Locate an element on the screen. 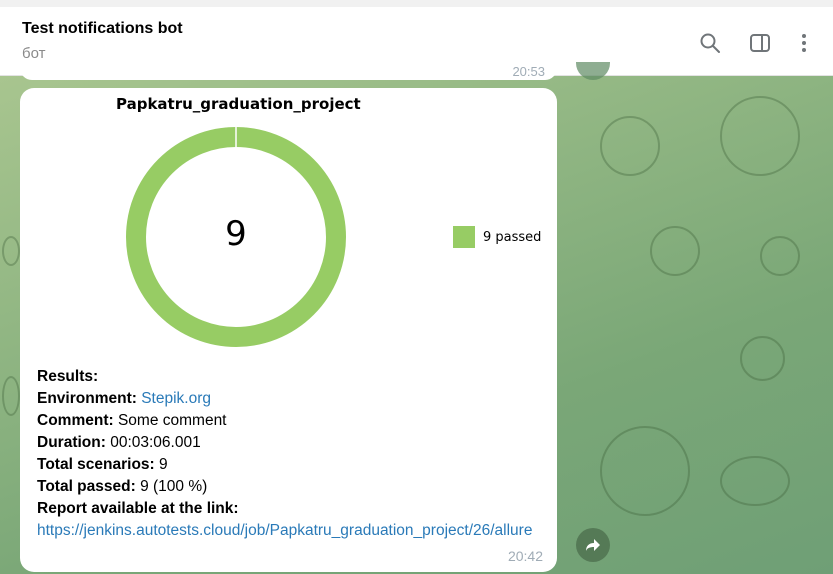 Image resolution: width=833 pixels, height=574 pixels. sidebar-toggle-icon is located at coordinates (760, 43).